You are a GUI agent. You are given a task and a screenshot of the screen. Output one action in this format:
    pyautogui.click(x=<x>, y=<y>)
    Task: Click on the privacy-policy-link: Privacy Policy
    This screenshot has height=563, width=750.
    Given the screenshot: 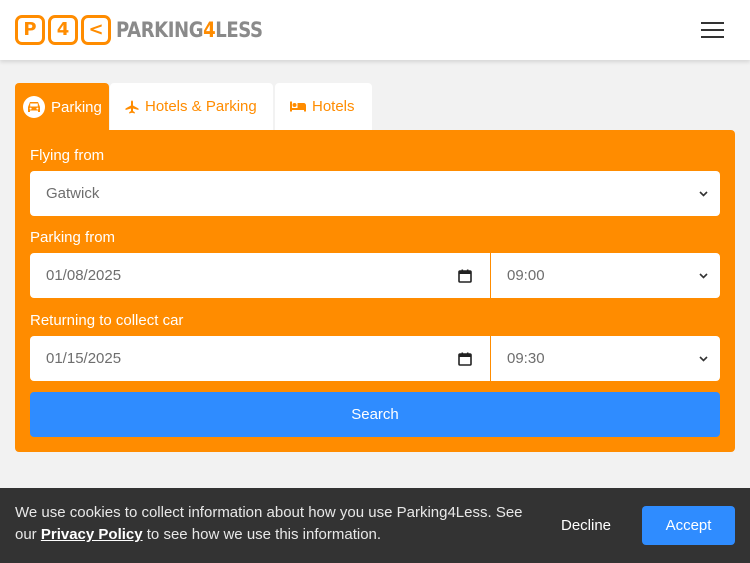 What is the action you would take?
    pyautogui.click(x=92, y=534)
    